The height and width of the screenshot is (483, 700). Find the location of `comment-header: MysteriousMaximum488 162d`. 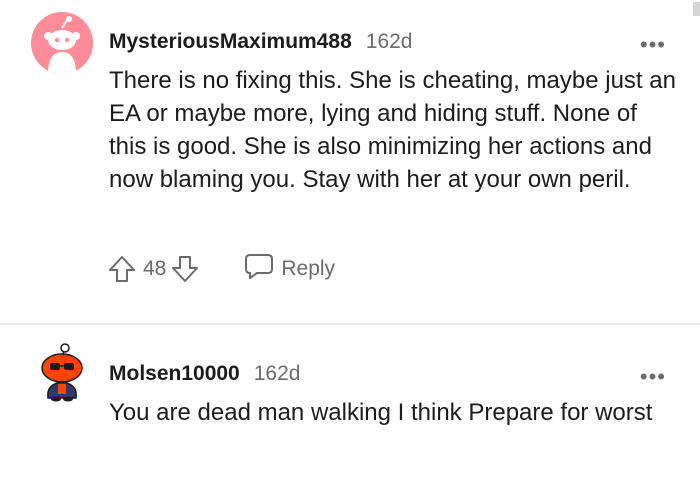

comment-header: MysteriousMaximum488 162d is located at coordinates (260, 42).